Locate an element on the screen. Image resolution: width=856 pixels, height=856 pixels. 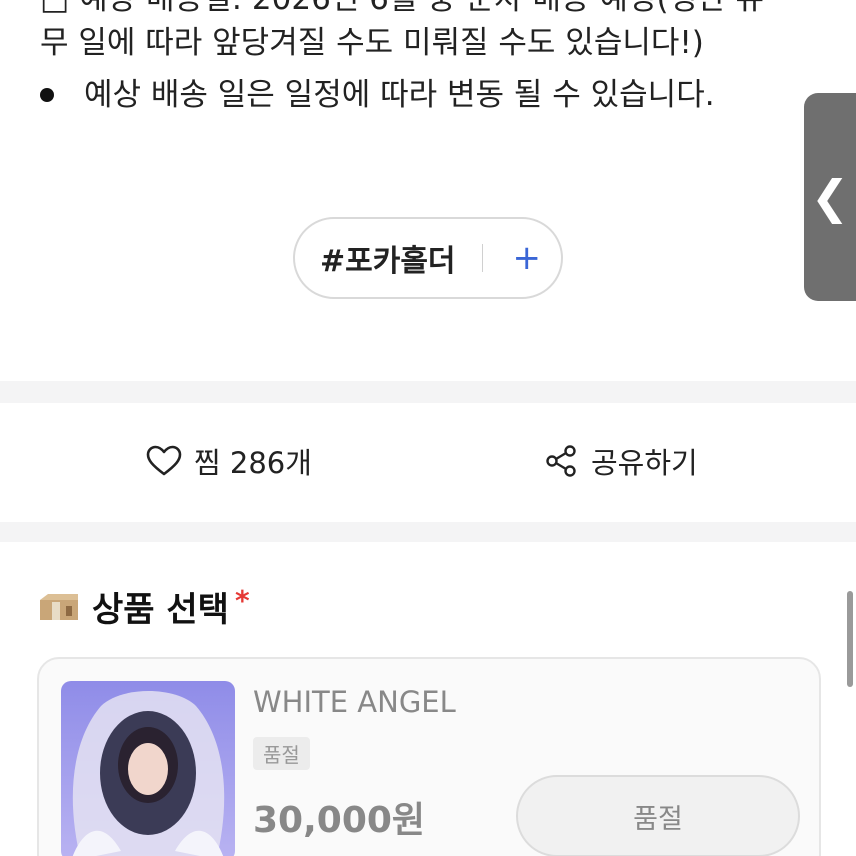
required-asterisk: * is located at coordinates (242, 600).